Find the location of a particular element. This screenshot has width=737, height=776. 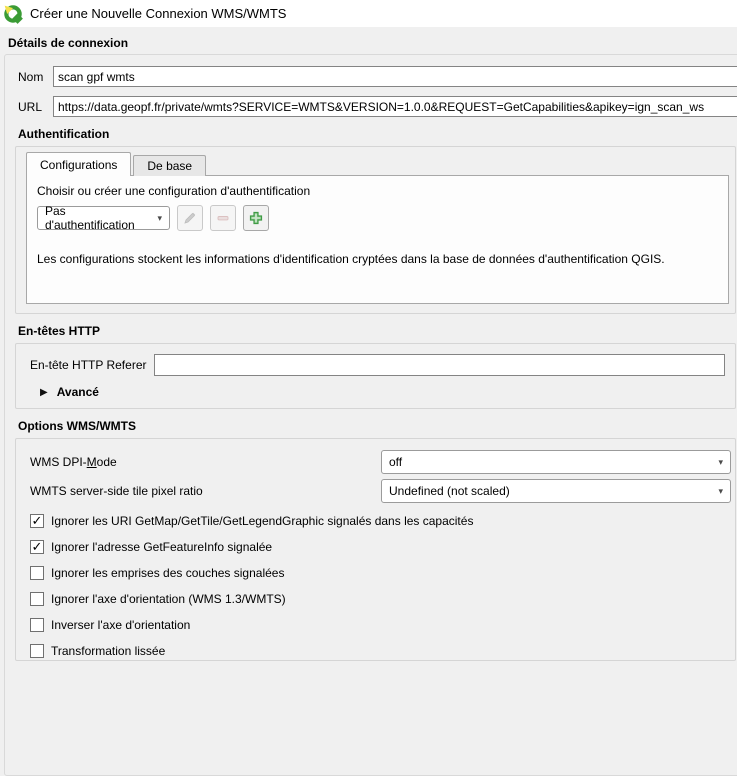

auth-controls-row: Pas d'authentification ▾ is located at coordinates (377, 218).